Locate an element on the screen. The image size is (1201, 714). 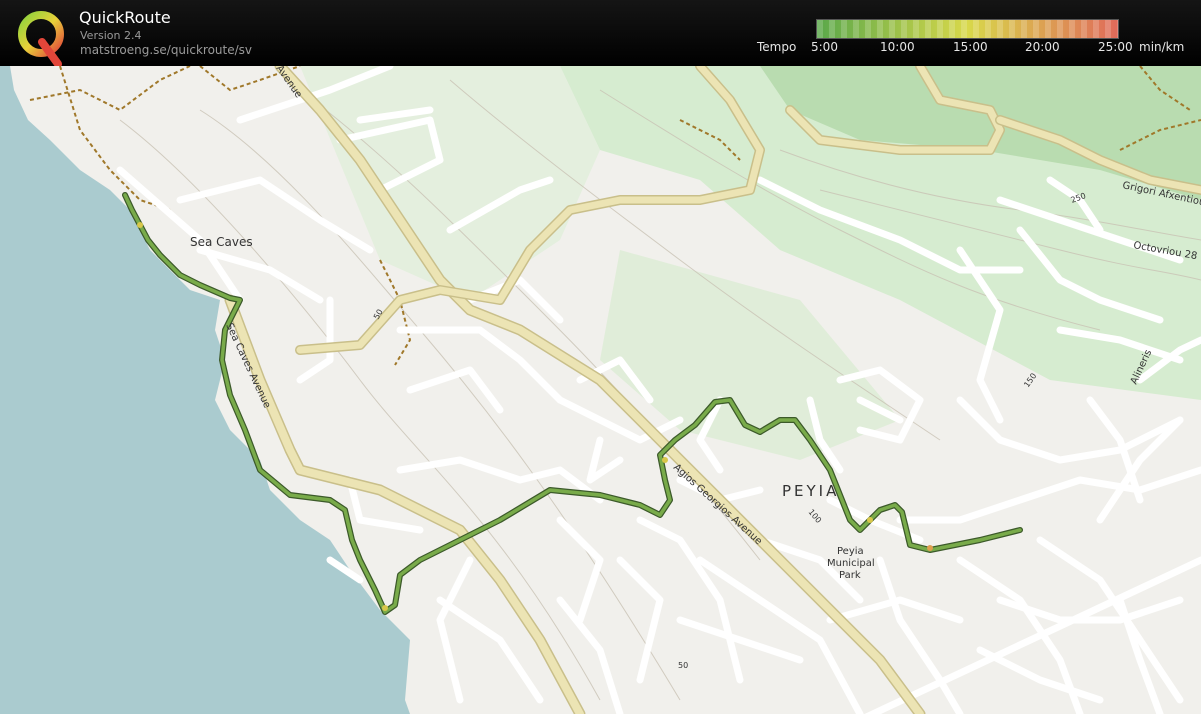
contour-label-50b: 50 is located at coordinates (683, 665).